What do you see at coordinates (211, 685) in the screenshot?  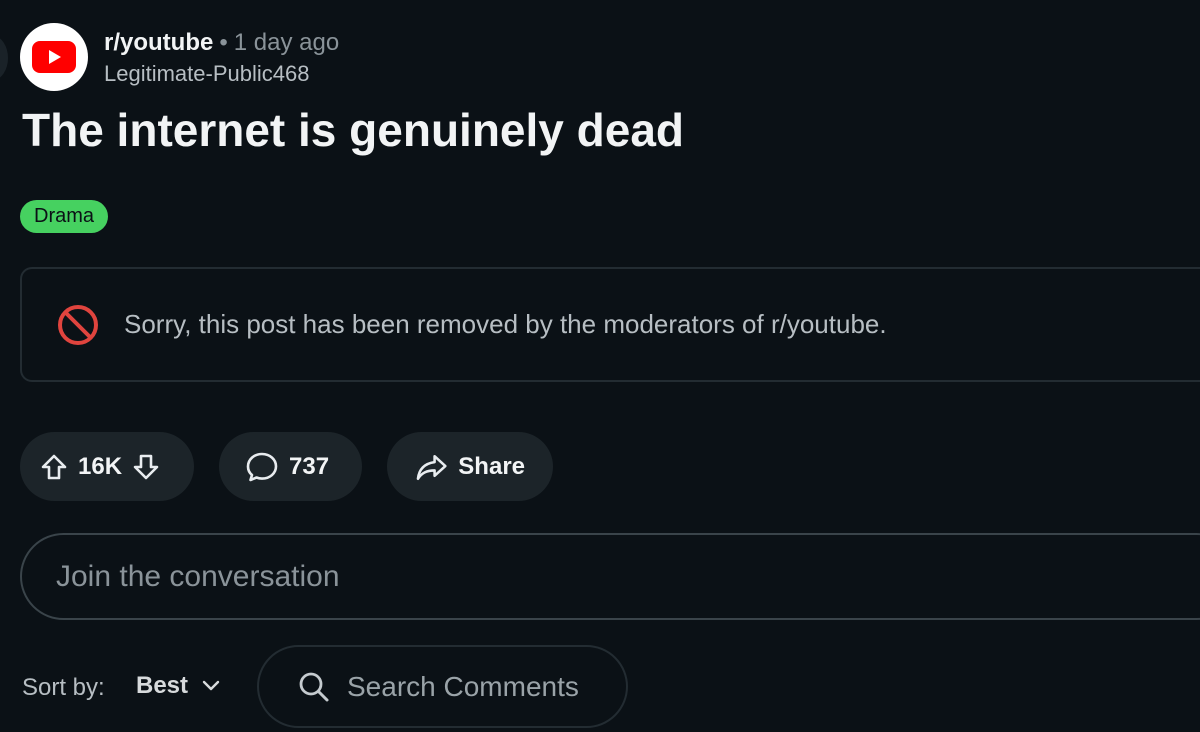 I see `chevron-down-icon` at bounding box center [211, 685].